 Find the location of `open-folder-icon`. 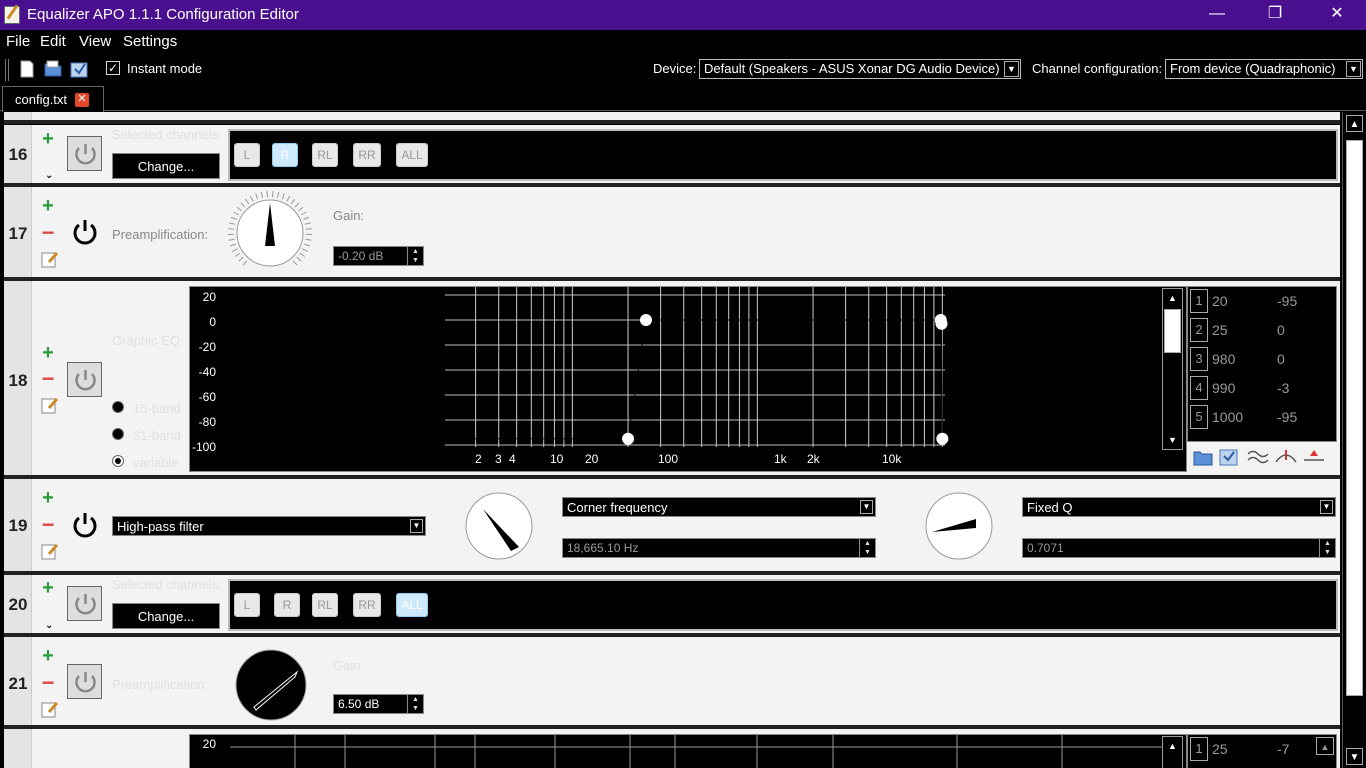

open-folder-icon is located at coordinates (53, 69).